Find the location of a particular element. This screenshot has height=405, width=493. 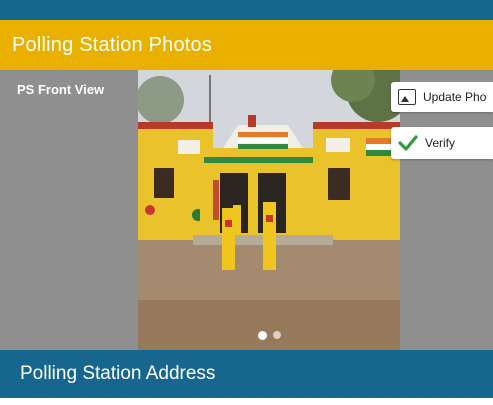

update-photo-label: Update Pho is located at coordinates (455, 97).